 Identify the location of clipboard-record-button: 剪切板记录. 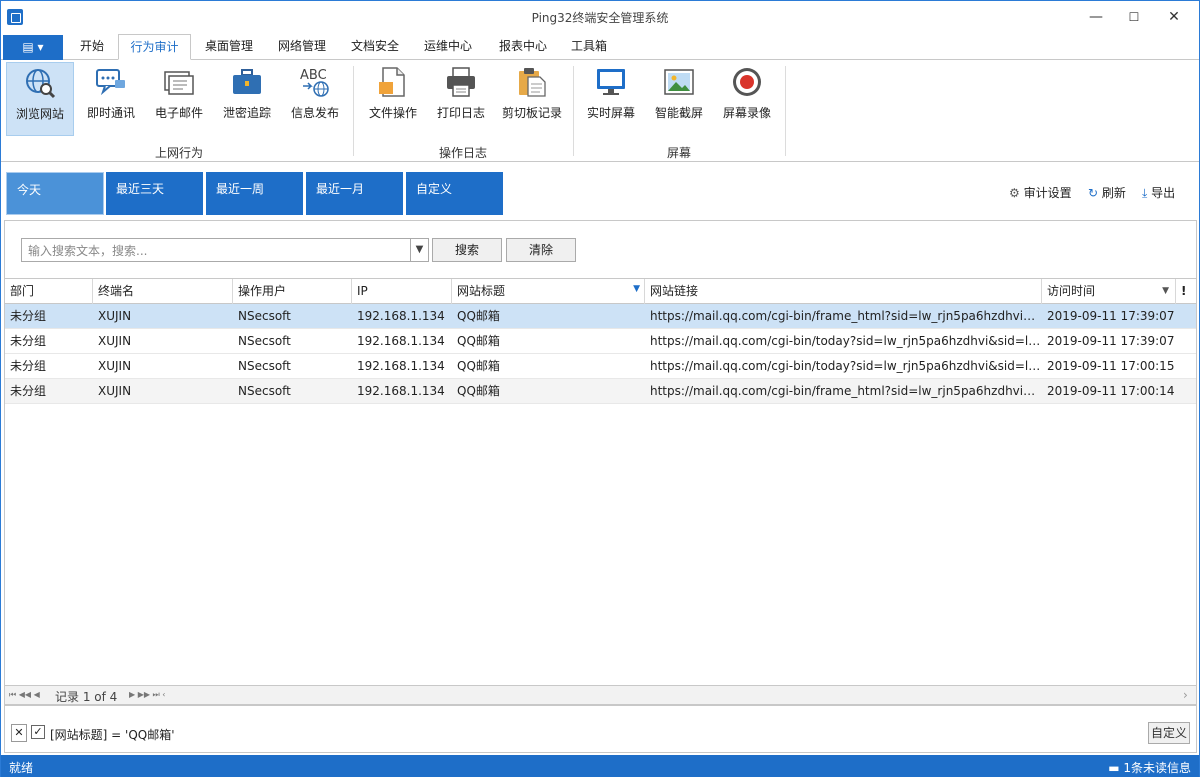
(532, 99).